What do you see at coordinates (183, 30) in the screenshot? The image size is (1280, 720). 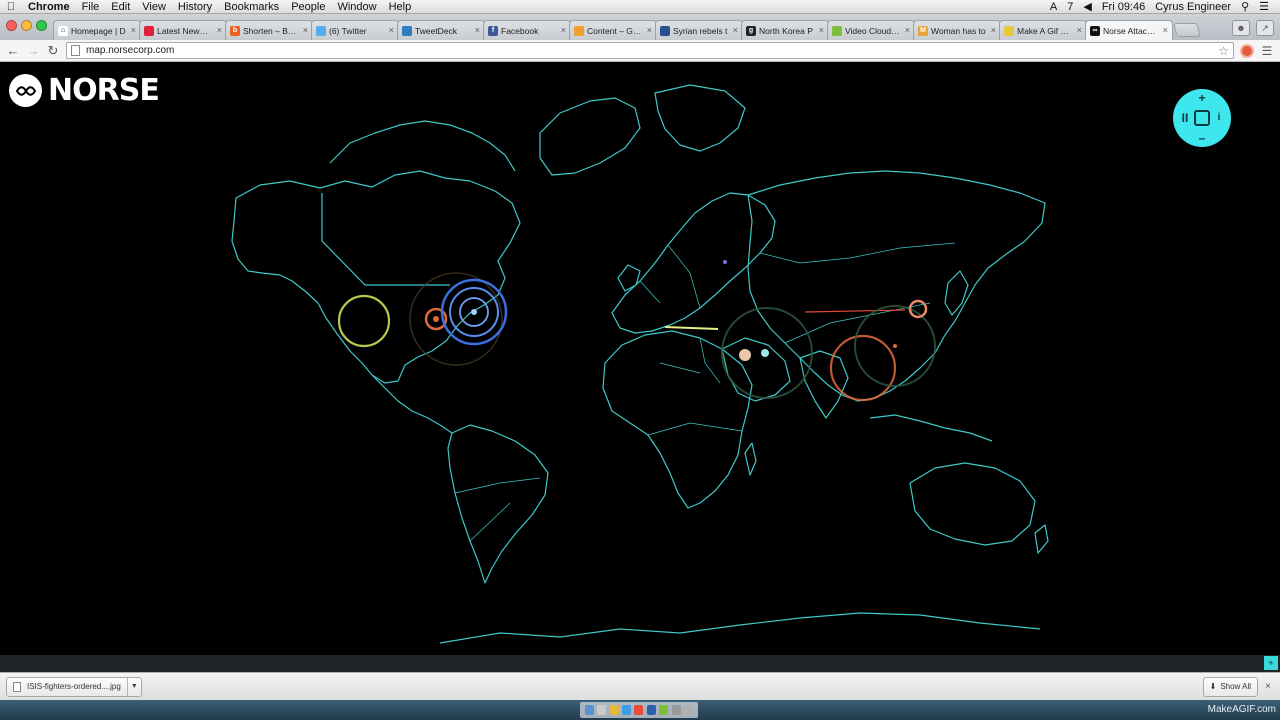 I see `tab-1: Latest News | L ×` at bounding box center [183, 30].